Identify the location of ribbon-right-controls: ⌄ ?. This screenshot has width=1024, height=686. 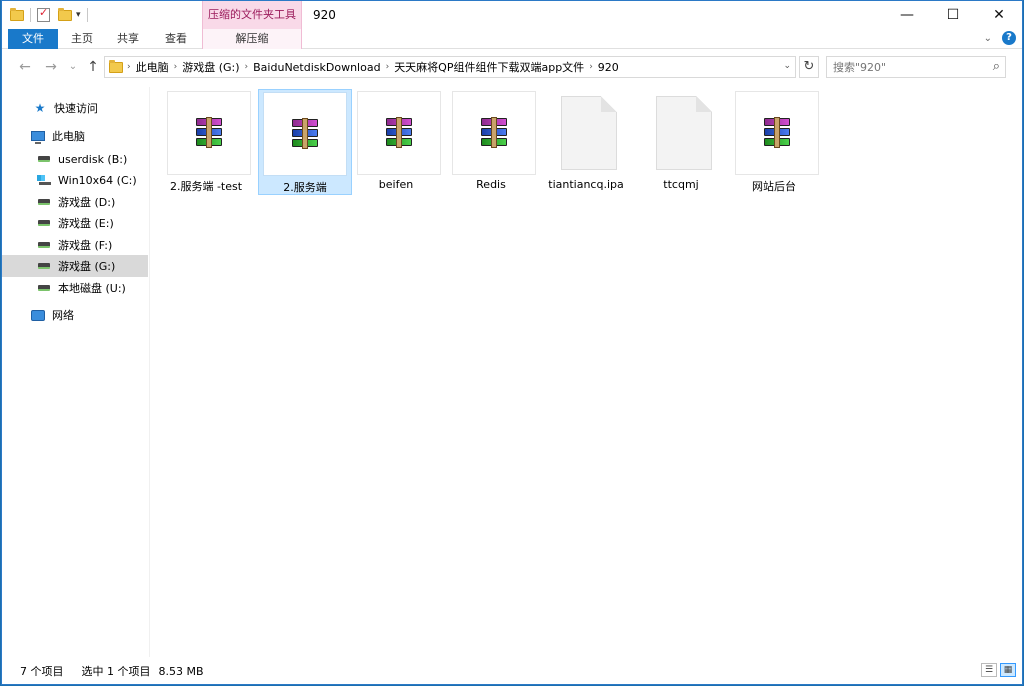
(1000, 38).